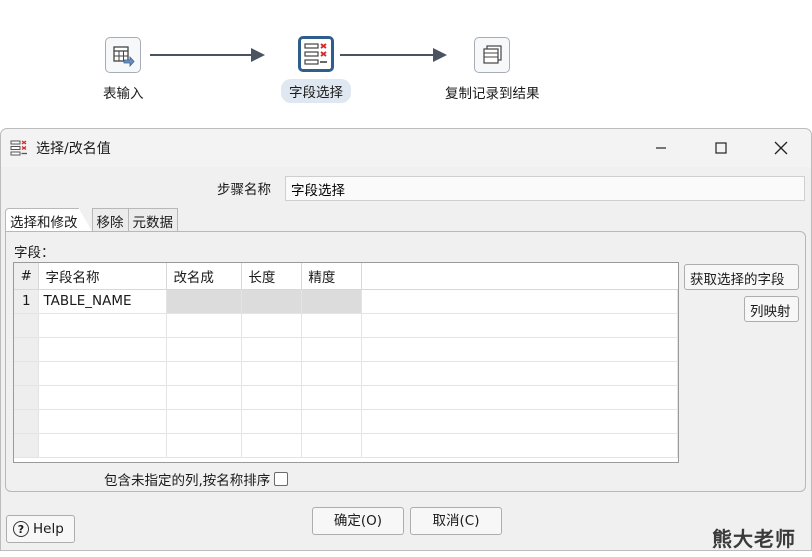  Describe the element at coordinates (272, 276) in the screenshot. I see `column-header-length: 长度` at that location.